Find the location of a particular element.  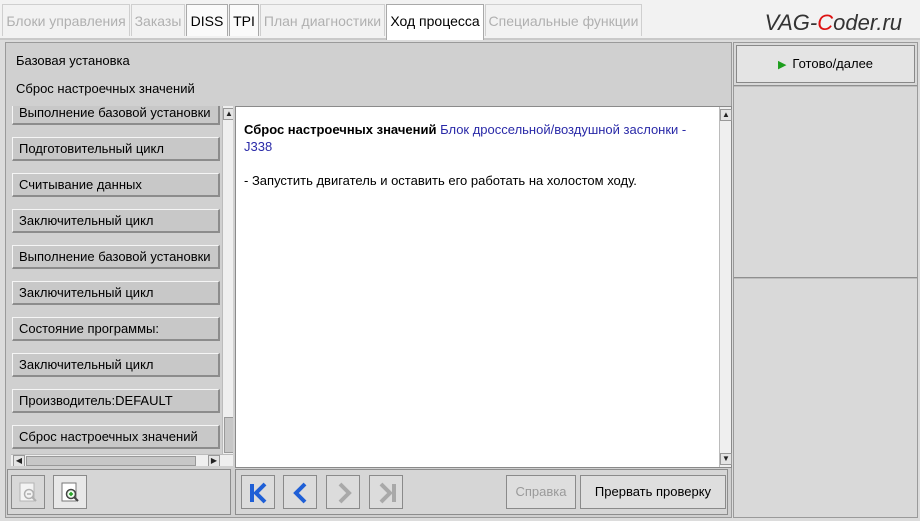

tab-diagnostic-plan: План диагностики is located at coordinates (322, 20).